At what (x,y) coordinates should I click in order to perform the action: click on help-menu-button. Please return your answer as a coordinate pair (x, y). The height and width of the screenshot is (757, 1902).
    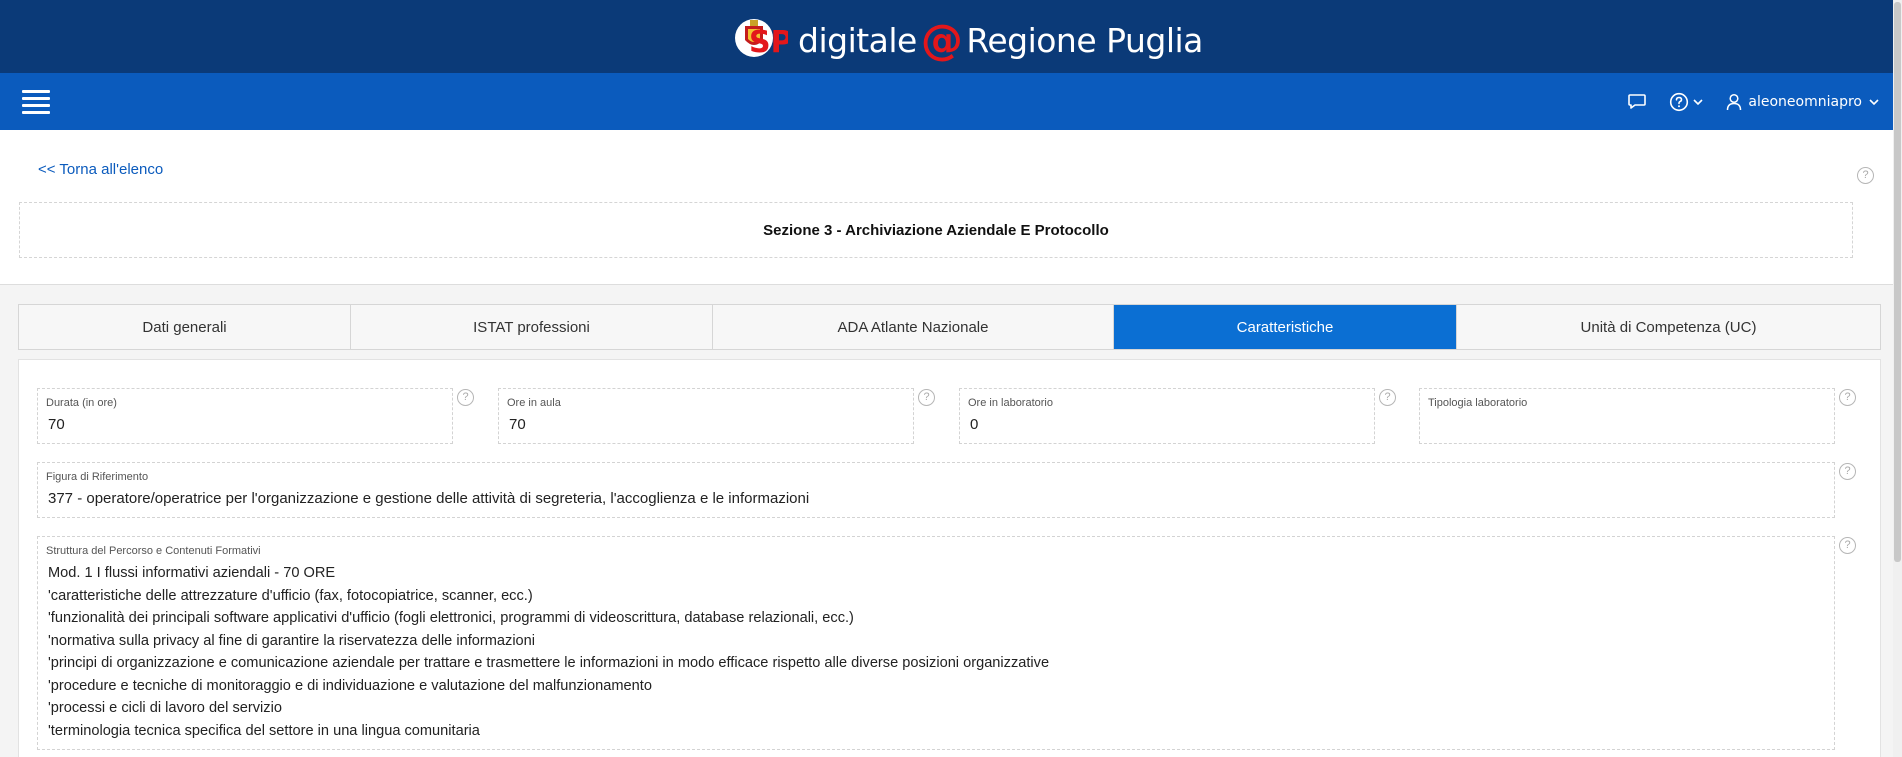
    Looking at the image, I should click on (1686, 102).